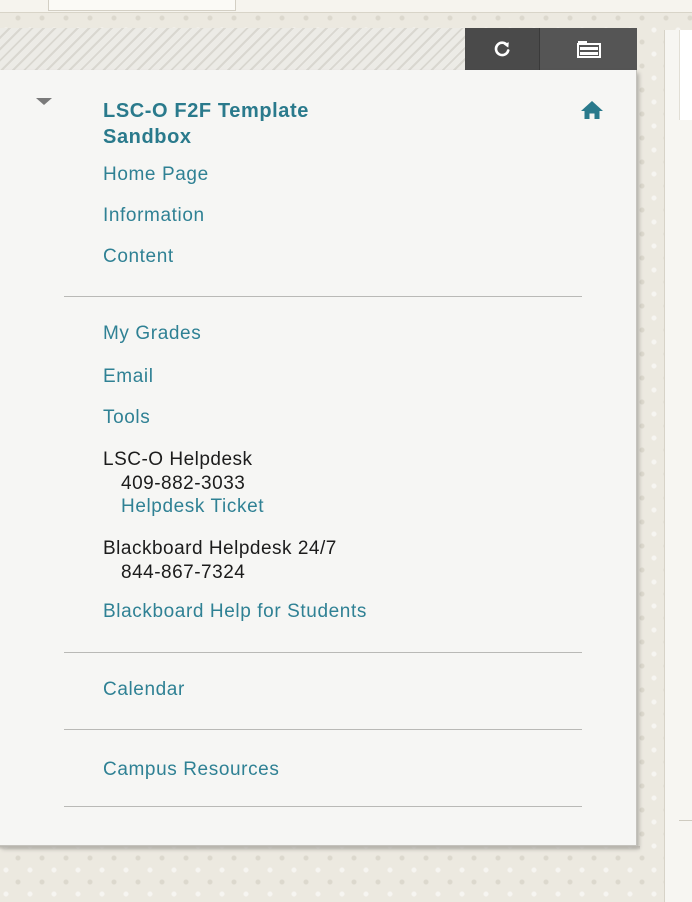 Image resolution: width=692 pixels, height=902 pixels. Describe the element at coordinates (128, 377) in the screenshot. I see `menu-item-email: Email` at that location.